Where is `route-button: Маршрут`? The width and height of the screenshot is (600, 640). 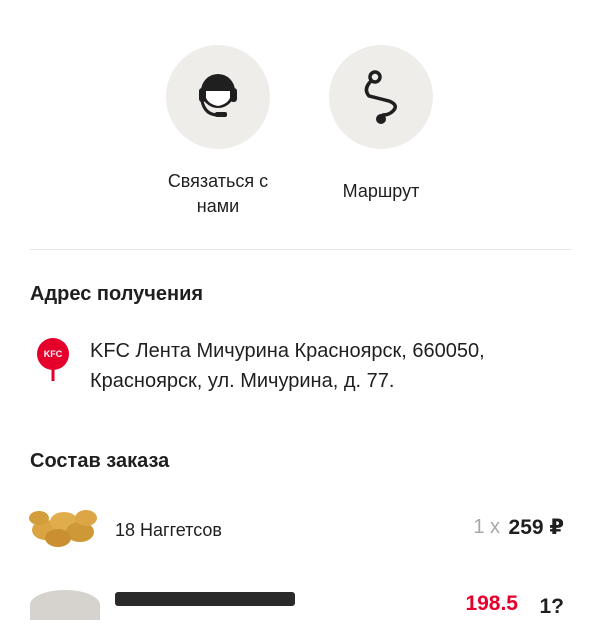 route-button: Маршрут is located at coordinates (381, 124).